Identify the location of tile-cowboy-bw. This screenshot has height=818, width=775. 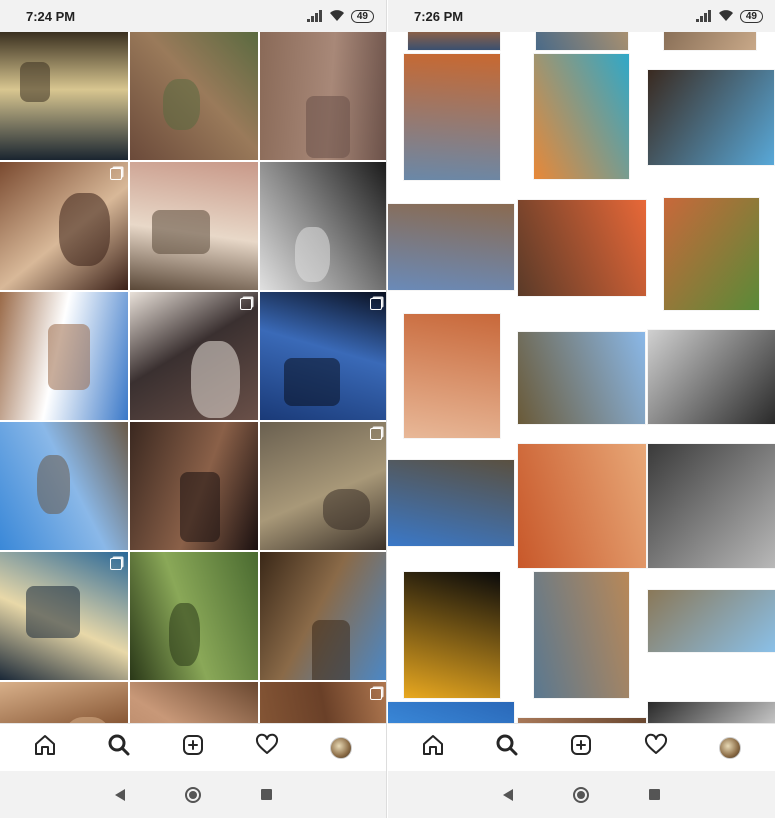
(323, 226).